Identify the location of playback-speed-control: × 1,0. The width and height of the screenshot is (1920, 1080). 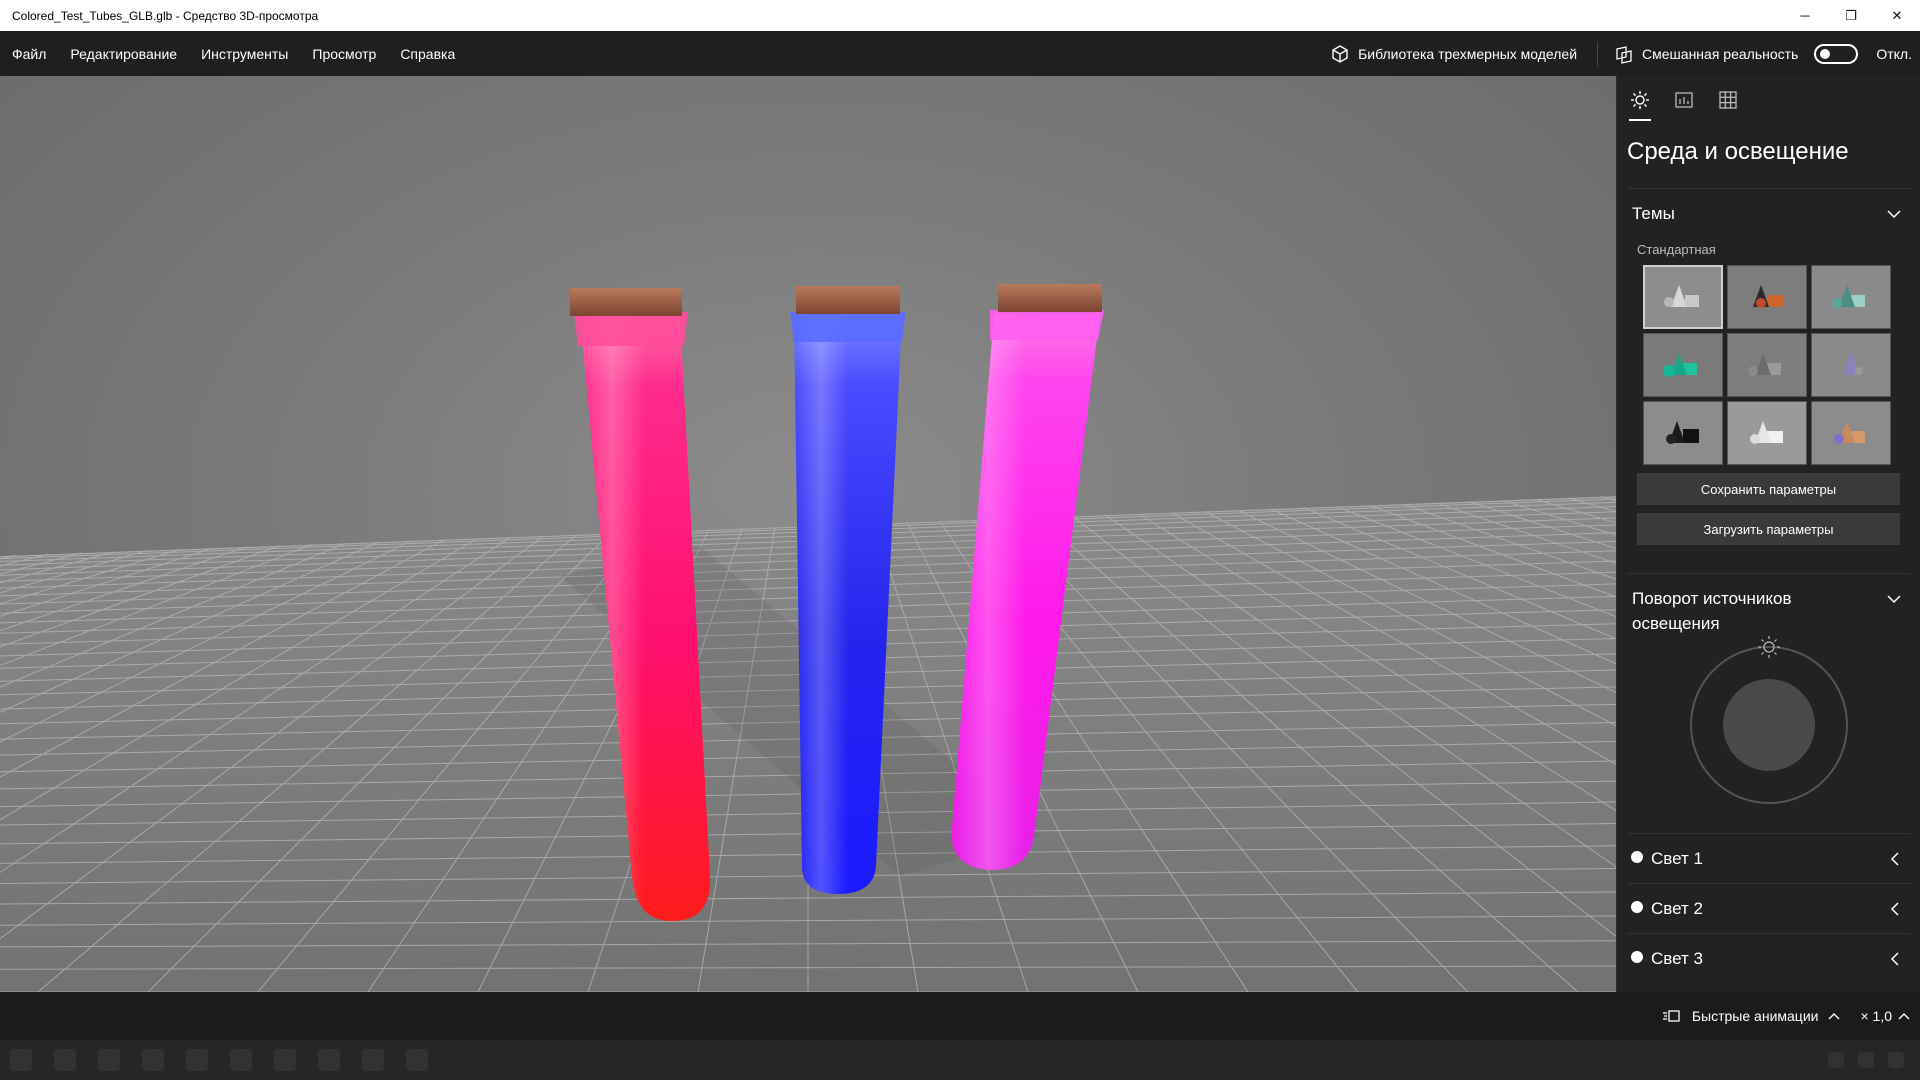
(1890, 1016).